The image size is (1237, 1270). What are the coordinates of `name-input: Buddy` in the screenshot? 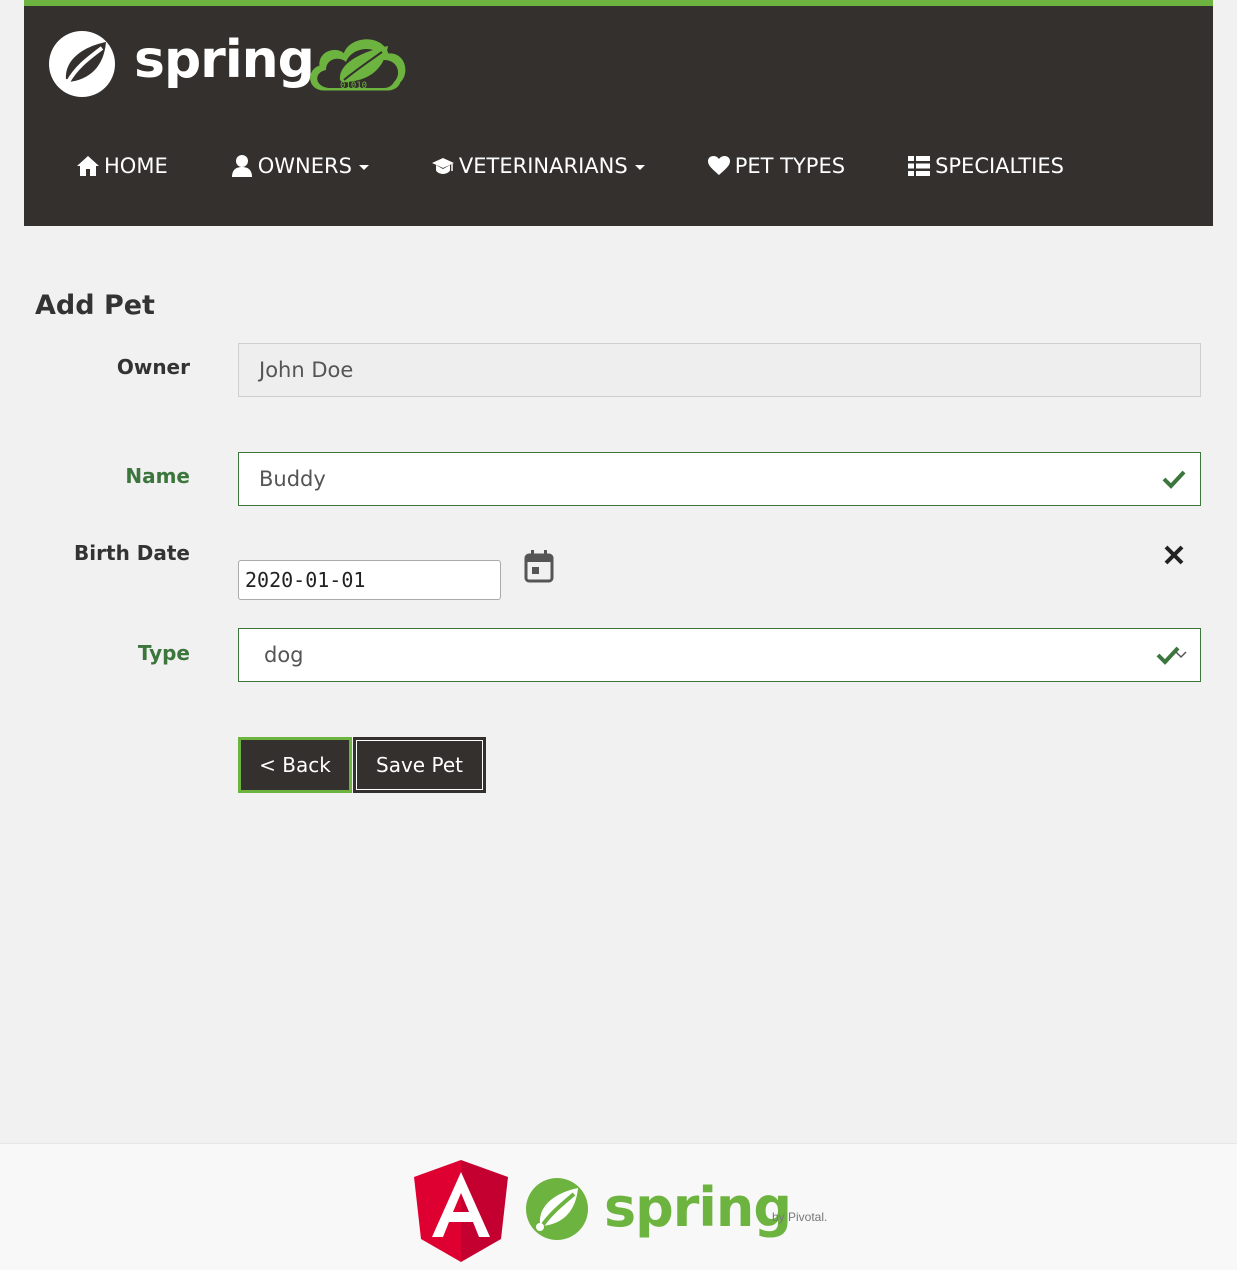 It's located at (719, 479).